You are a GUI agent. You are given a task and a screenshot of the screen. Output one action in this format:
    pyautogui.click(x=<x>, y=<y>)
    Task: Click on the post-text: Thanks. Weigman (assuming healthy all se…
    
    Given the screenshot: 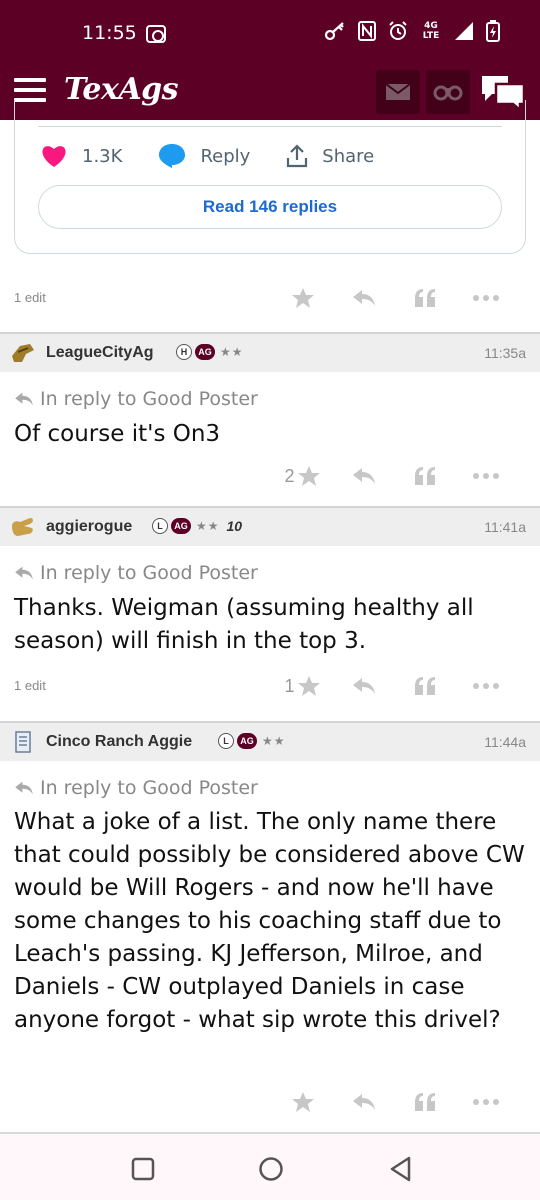 What is the action you would take?
    pyautogui.click(x=244, y=624)
    